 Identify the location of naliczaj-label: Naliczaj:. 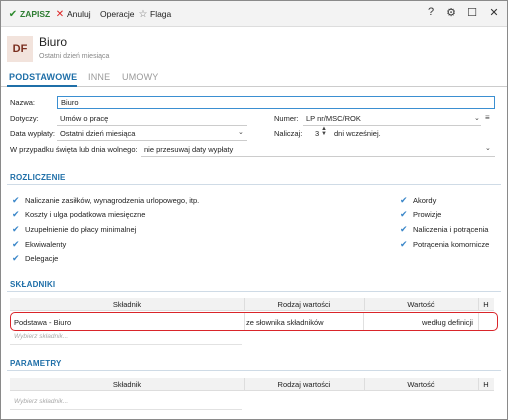
(288, 133).